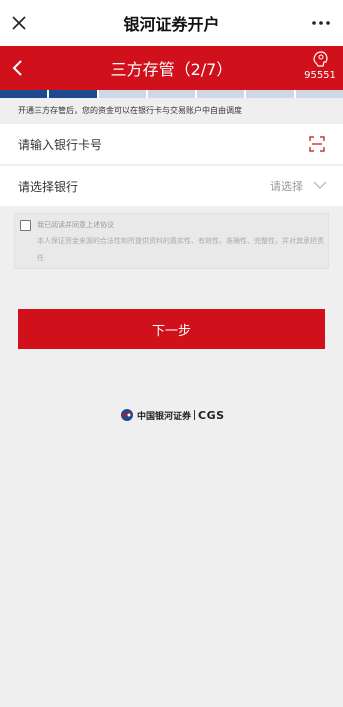  What do you see at coordinates (171, 144) in the screenshot?
I see `bank-card-field: 请输入银行卡号` at bounding box center [171, 144].